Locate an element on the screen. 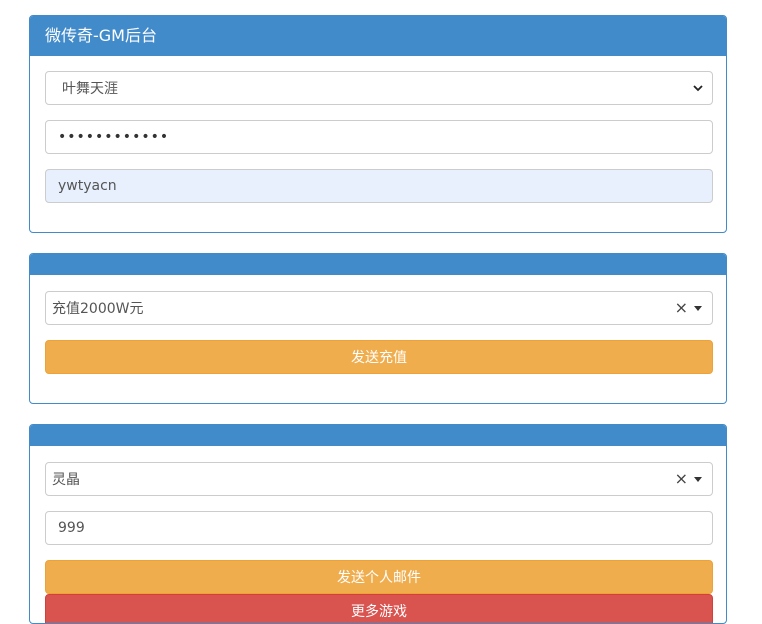 The image size is (762, 624). send-recharge-button: 发送充值 is located at coordinates (379, 357).